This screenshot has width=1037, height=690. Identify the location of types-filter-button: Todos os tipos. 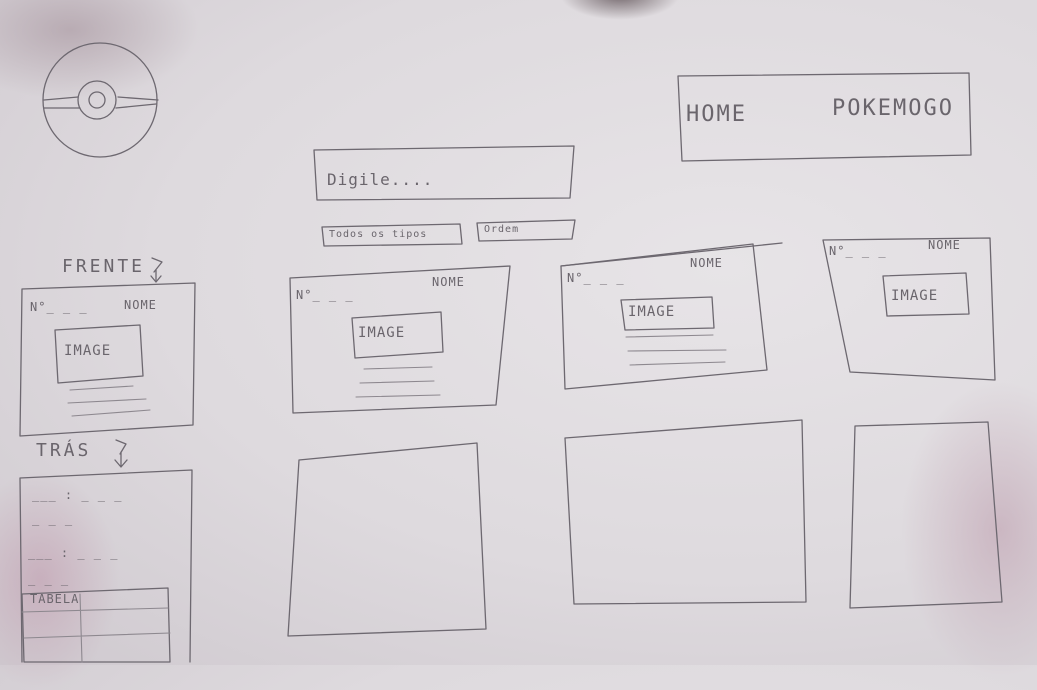
(378, 234).